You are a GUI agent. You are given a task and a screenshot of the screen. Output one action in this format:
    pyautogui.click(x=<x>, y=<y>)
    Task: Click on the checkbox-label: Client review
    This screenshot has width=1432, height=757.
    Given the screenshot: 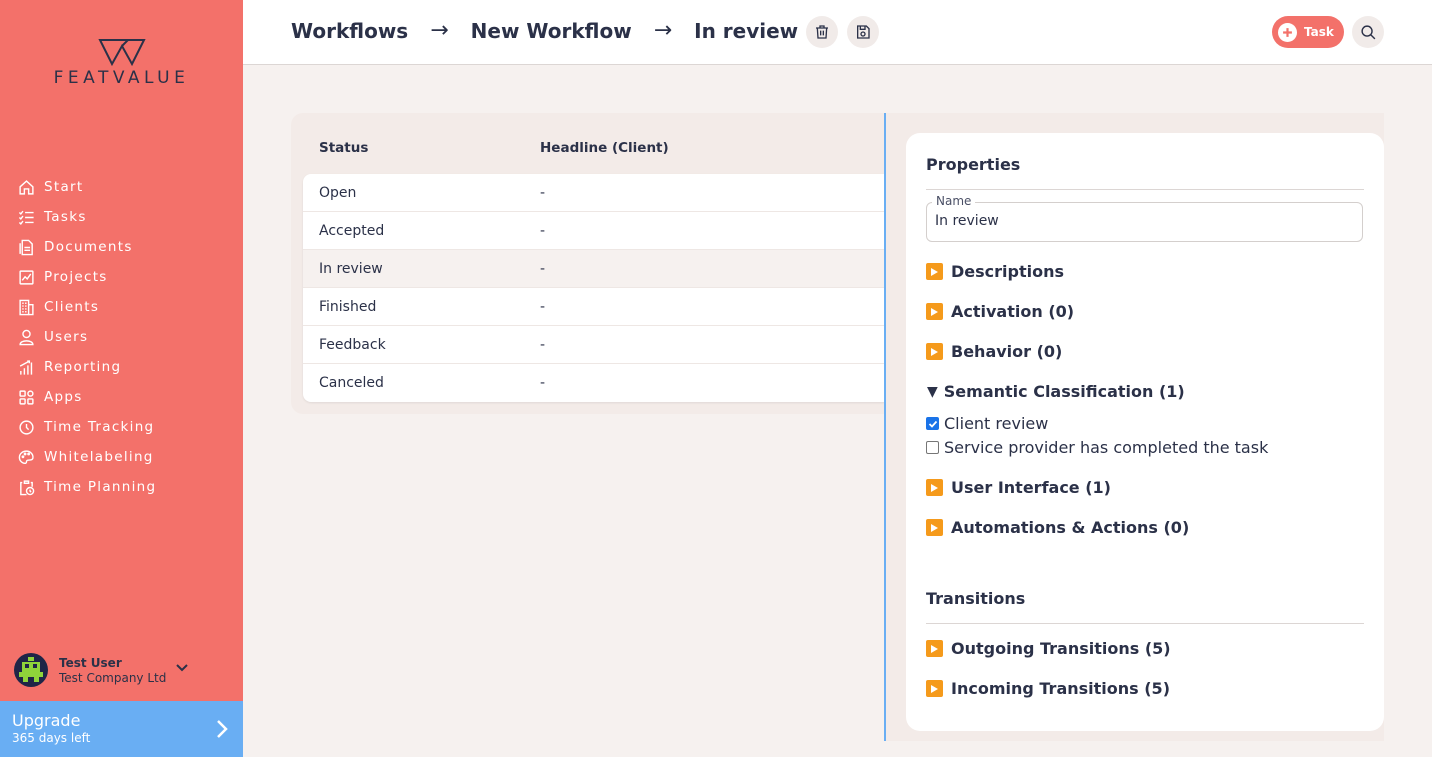 What is the action you would take?
    pyautogui.click(x=996, y=423)
    